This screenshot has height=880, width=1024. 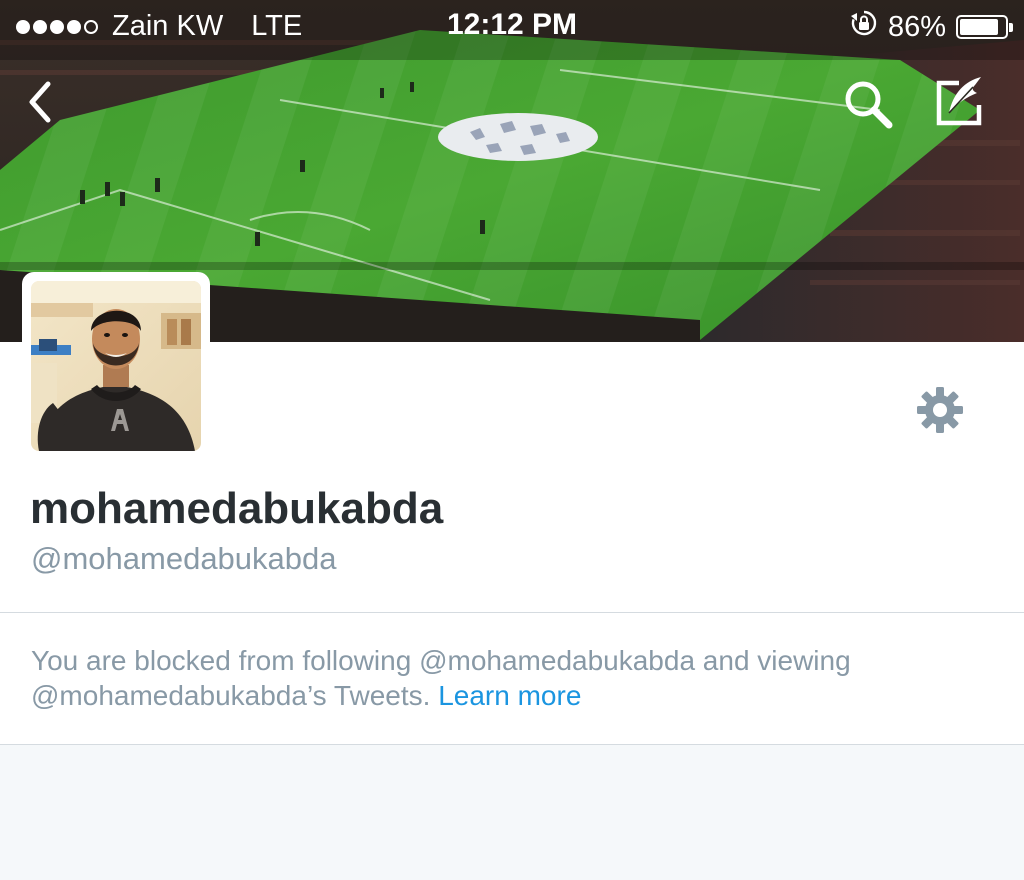 I want to click on battery-level-fill, so click(x=979, y=27).